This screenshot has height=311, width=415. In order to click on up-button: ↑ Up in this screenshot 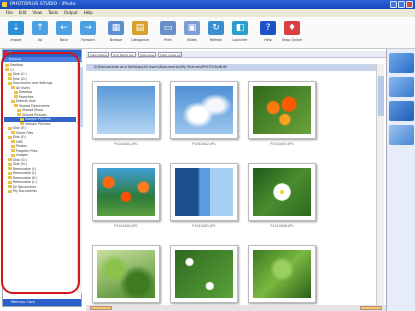, I will do `click(40, 33)`.